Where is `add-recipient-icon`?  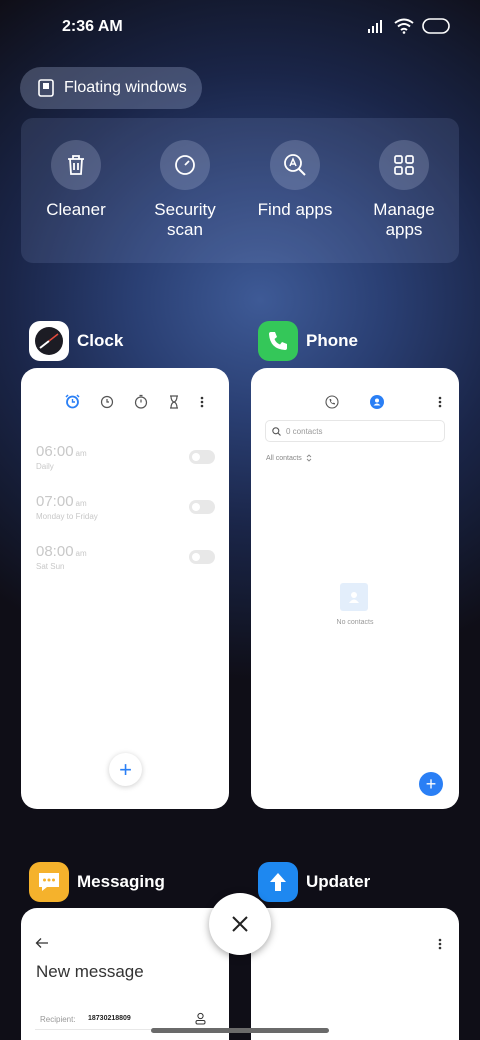 add-recipient-icon is located at coordinates (200, 1018).